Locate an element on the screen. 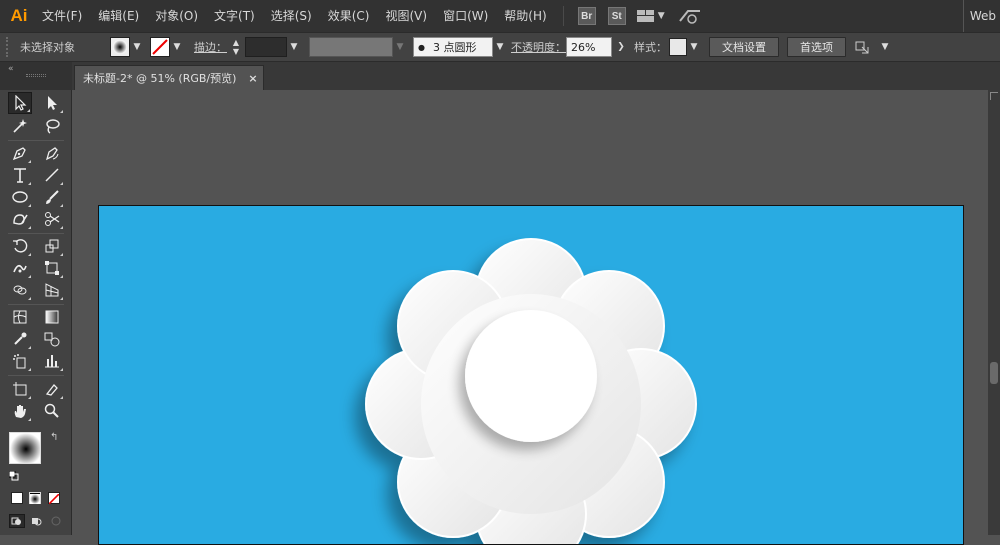 This screenshot has width=1000, height=545. free-transform-tool-icon is located at coordinates (52, 268).